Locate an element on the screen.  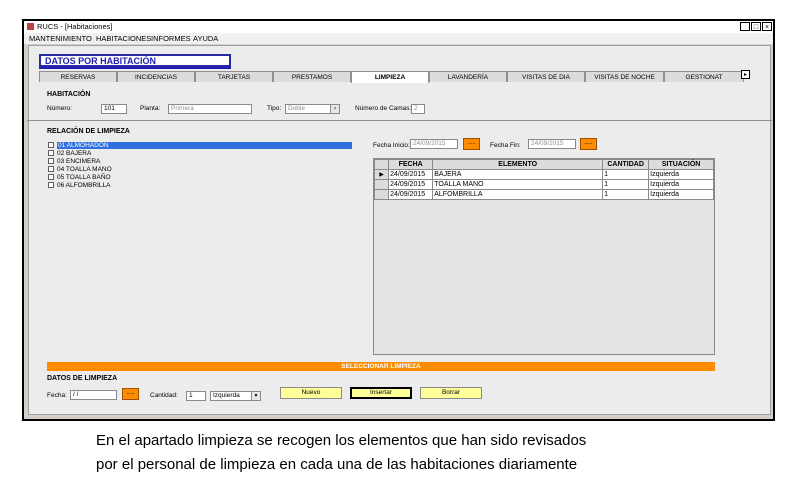
list-item: 01 ALMOHADON is located at coordinates (200, 145).